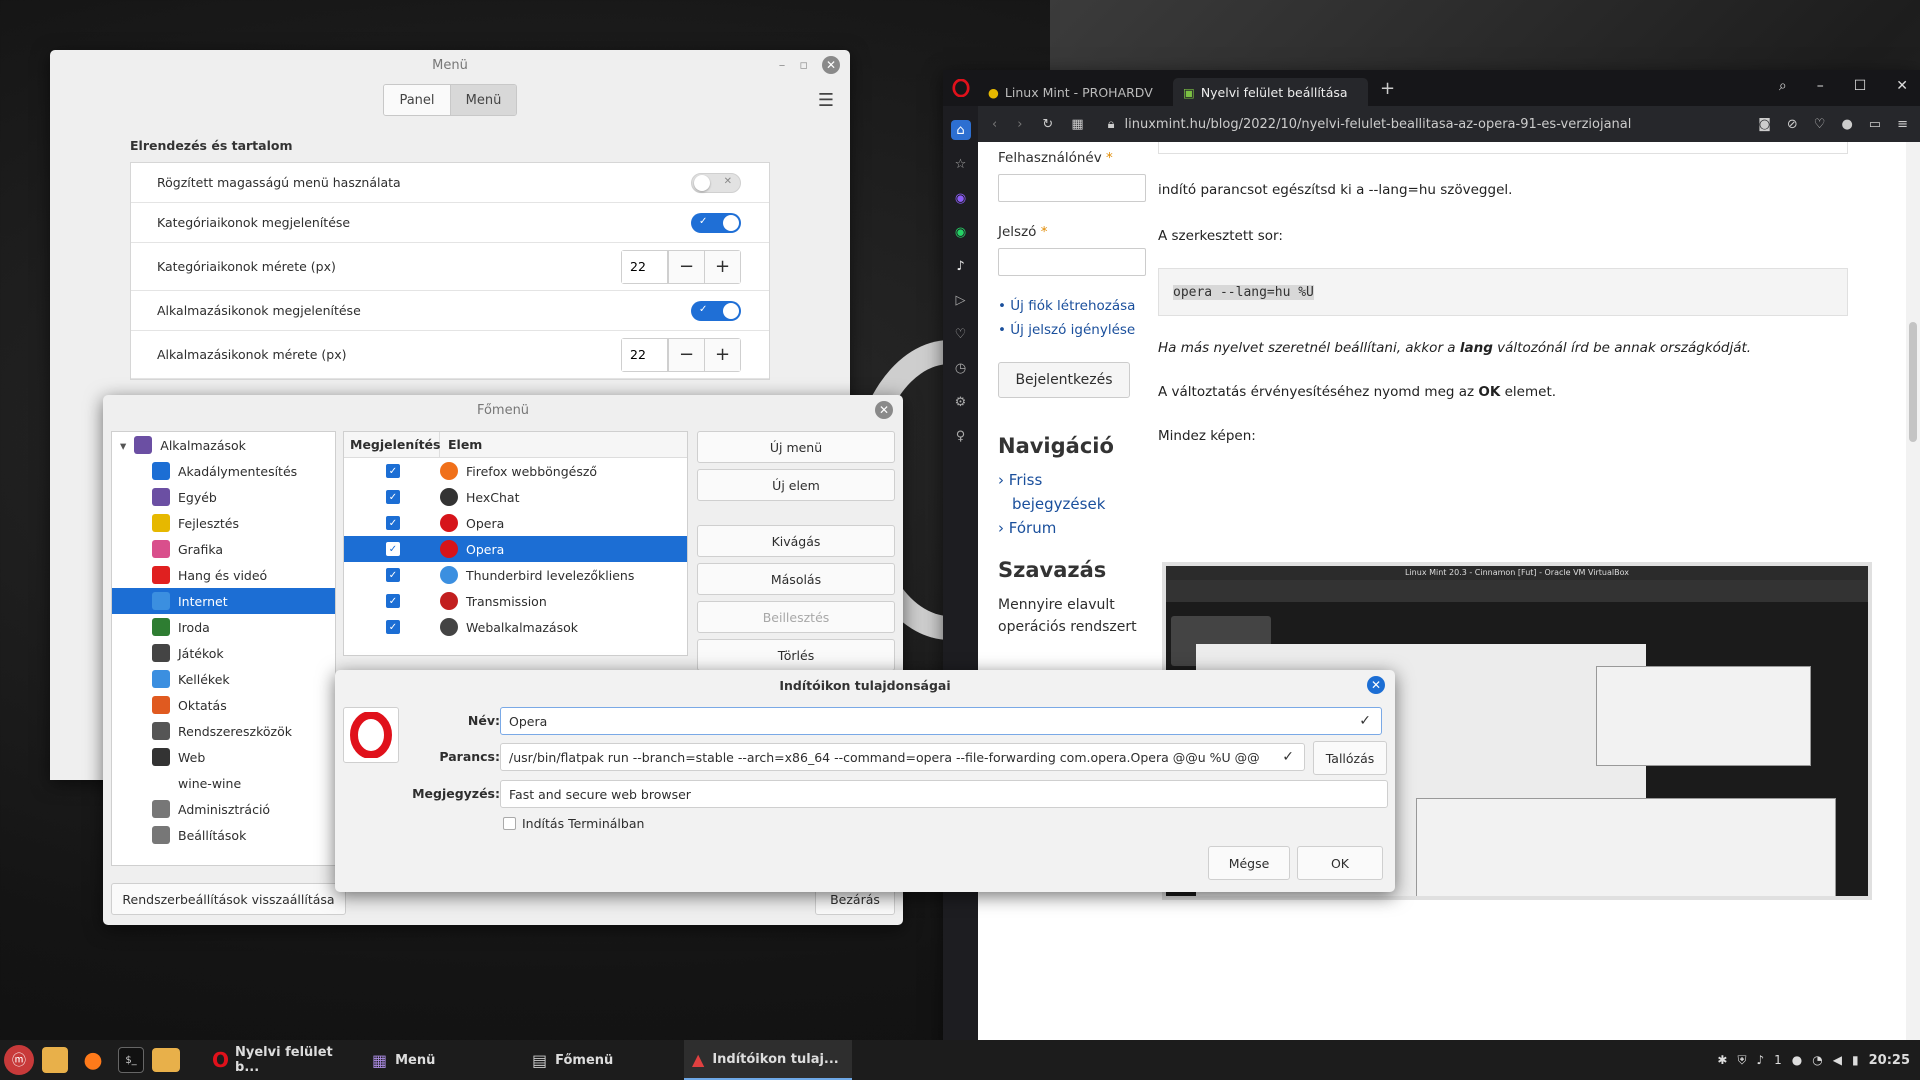  Describe the element at coordinates (1340, 863) in the screenshot. I see `ok-button: OK` at that location.